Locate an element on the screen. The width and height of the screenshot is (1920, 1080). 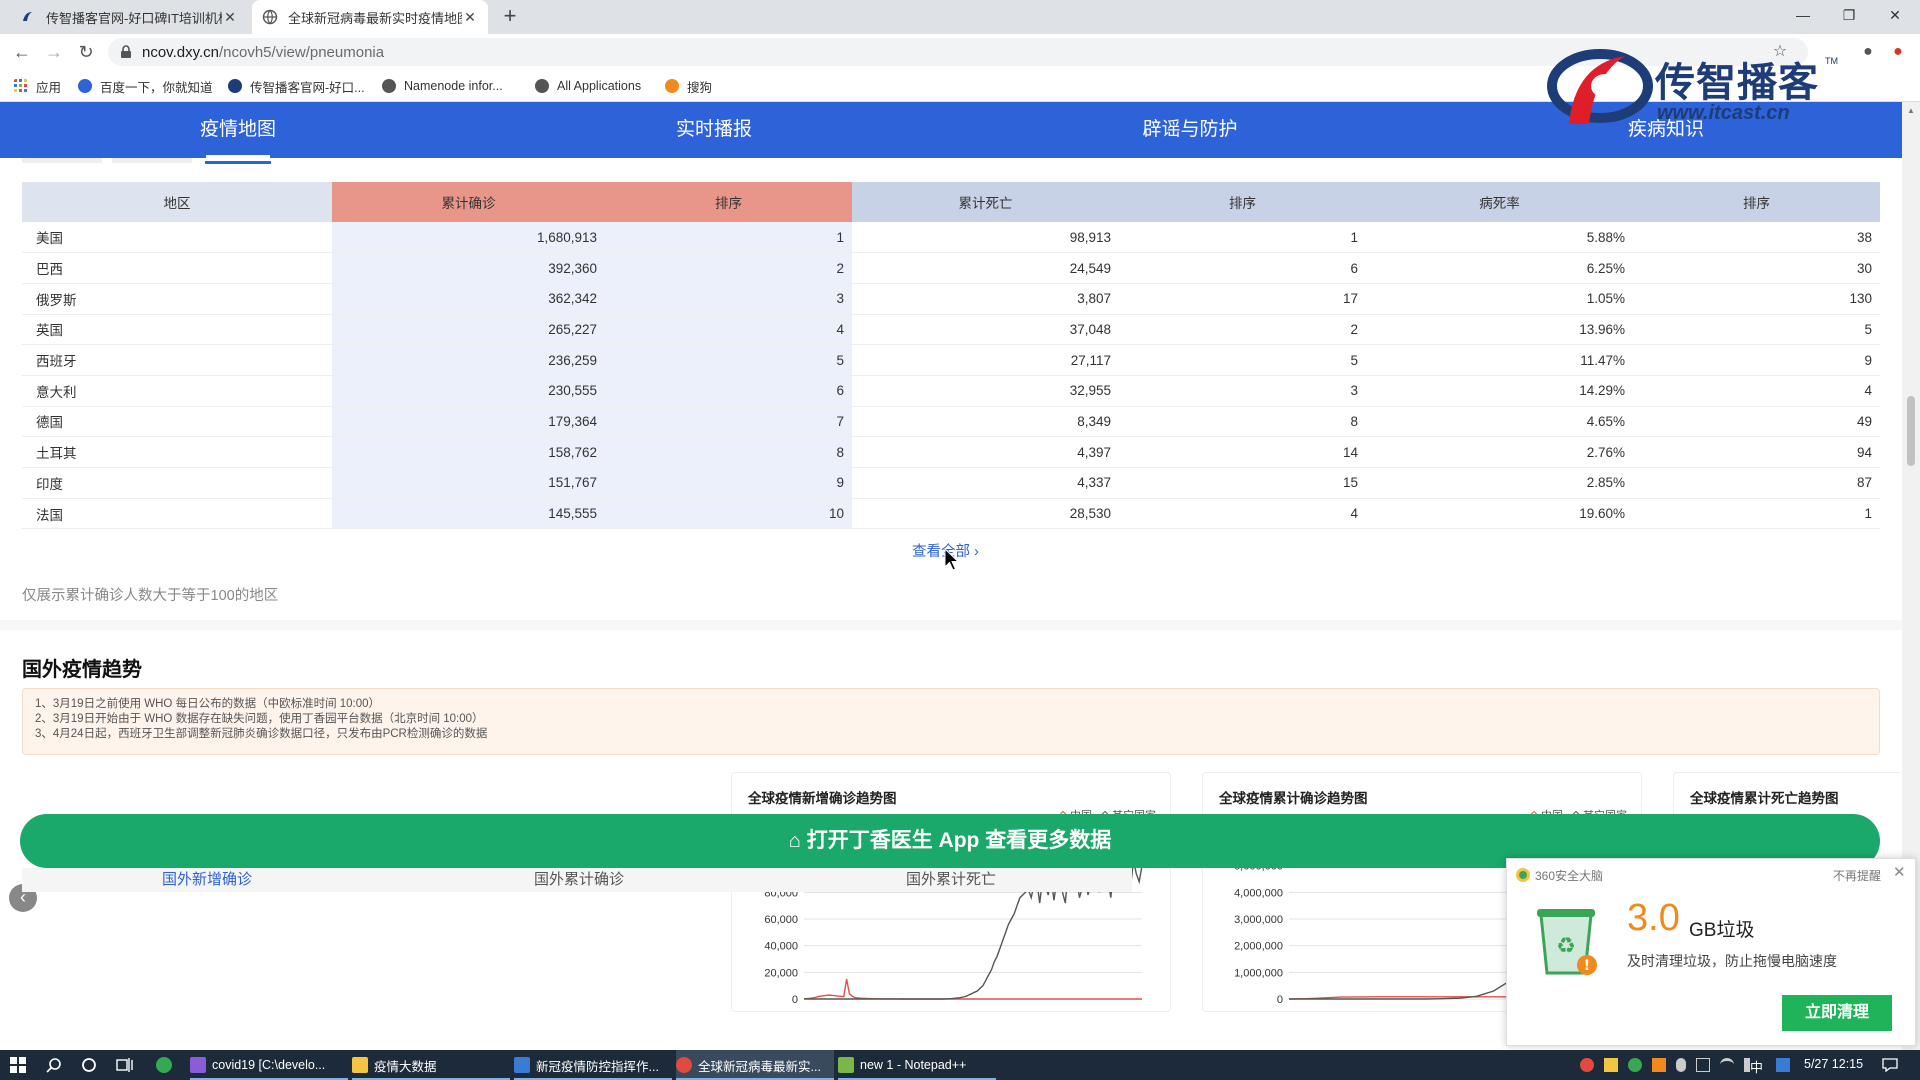
table-cell: 19.60% is located at coordinates (1499, 514).